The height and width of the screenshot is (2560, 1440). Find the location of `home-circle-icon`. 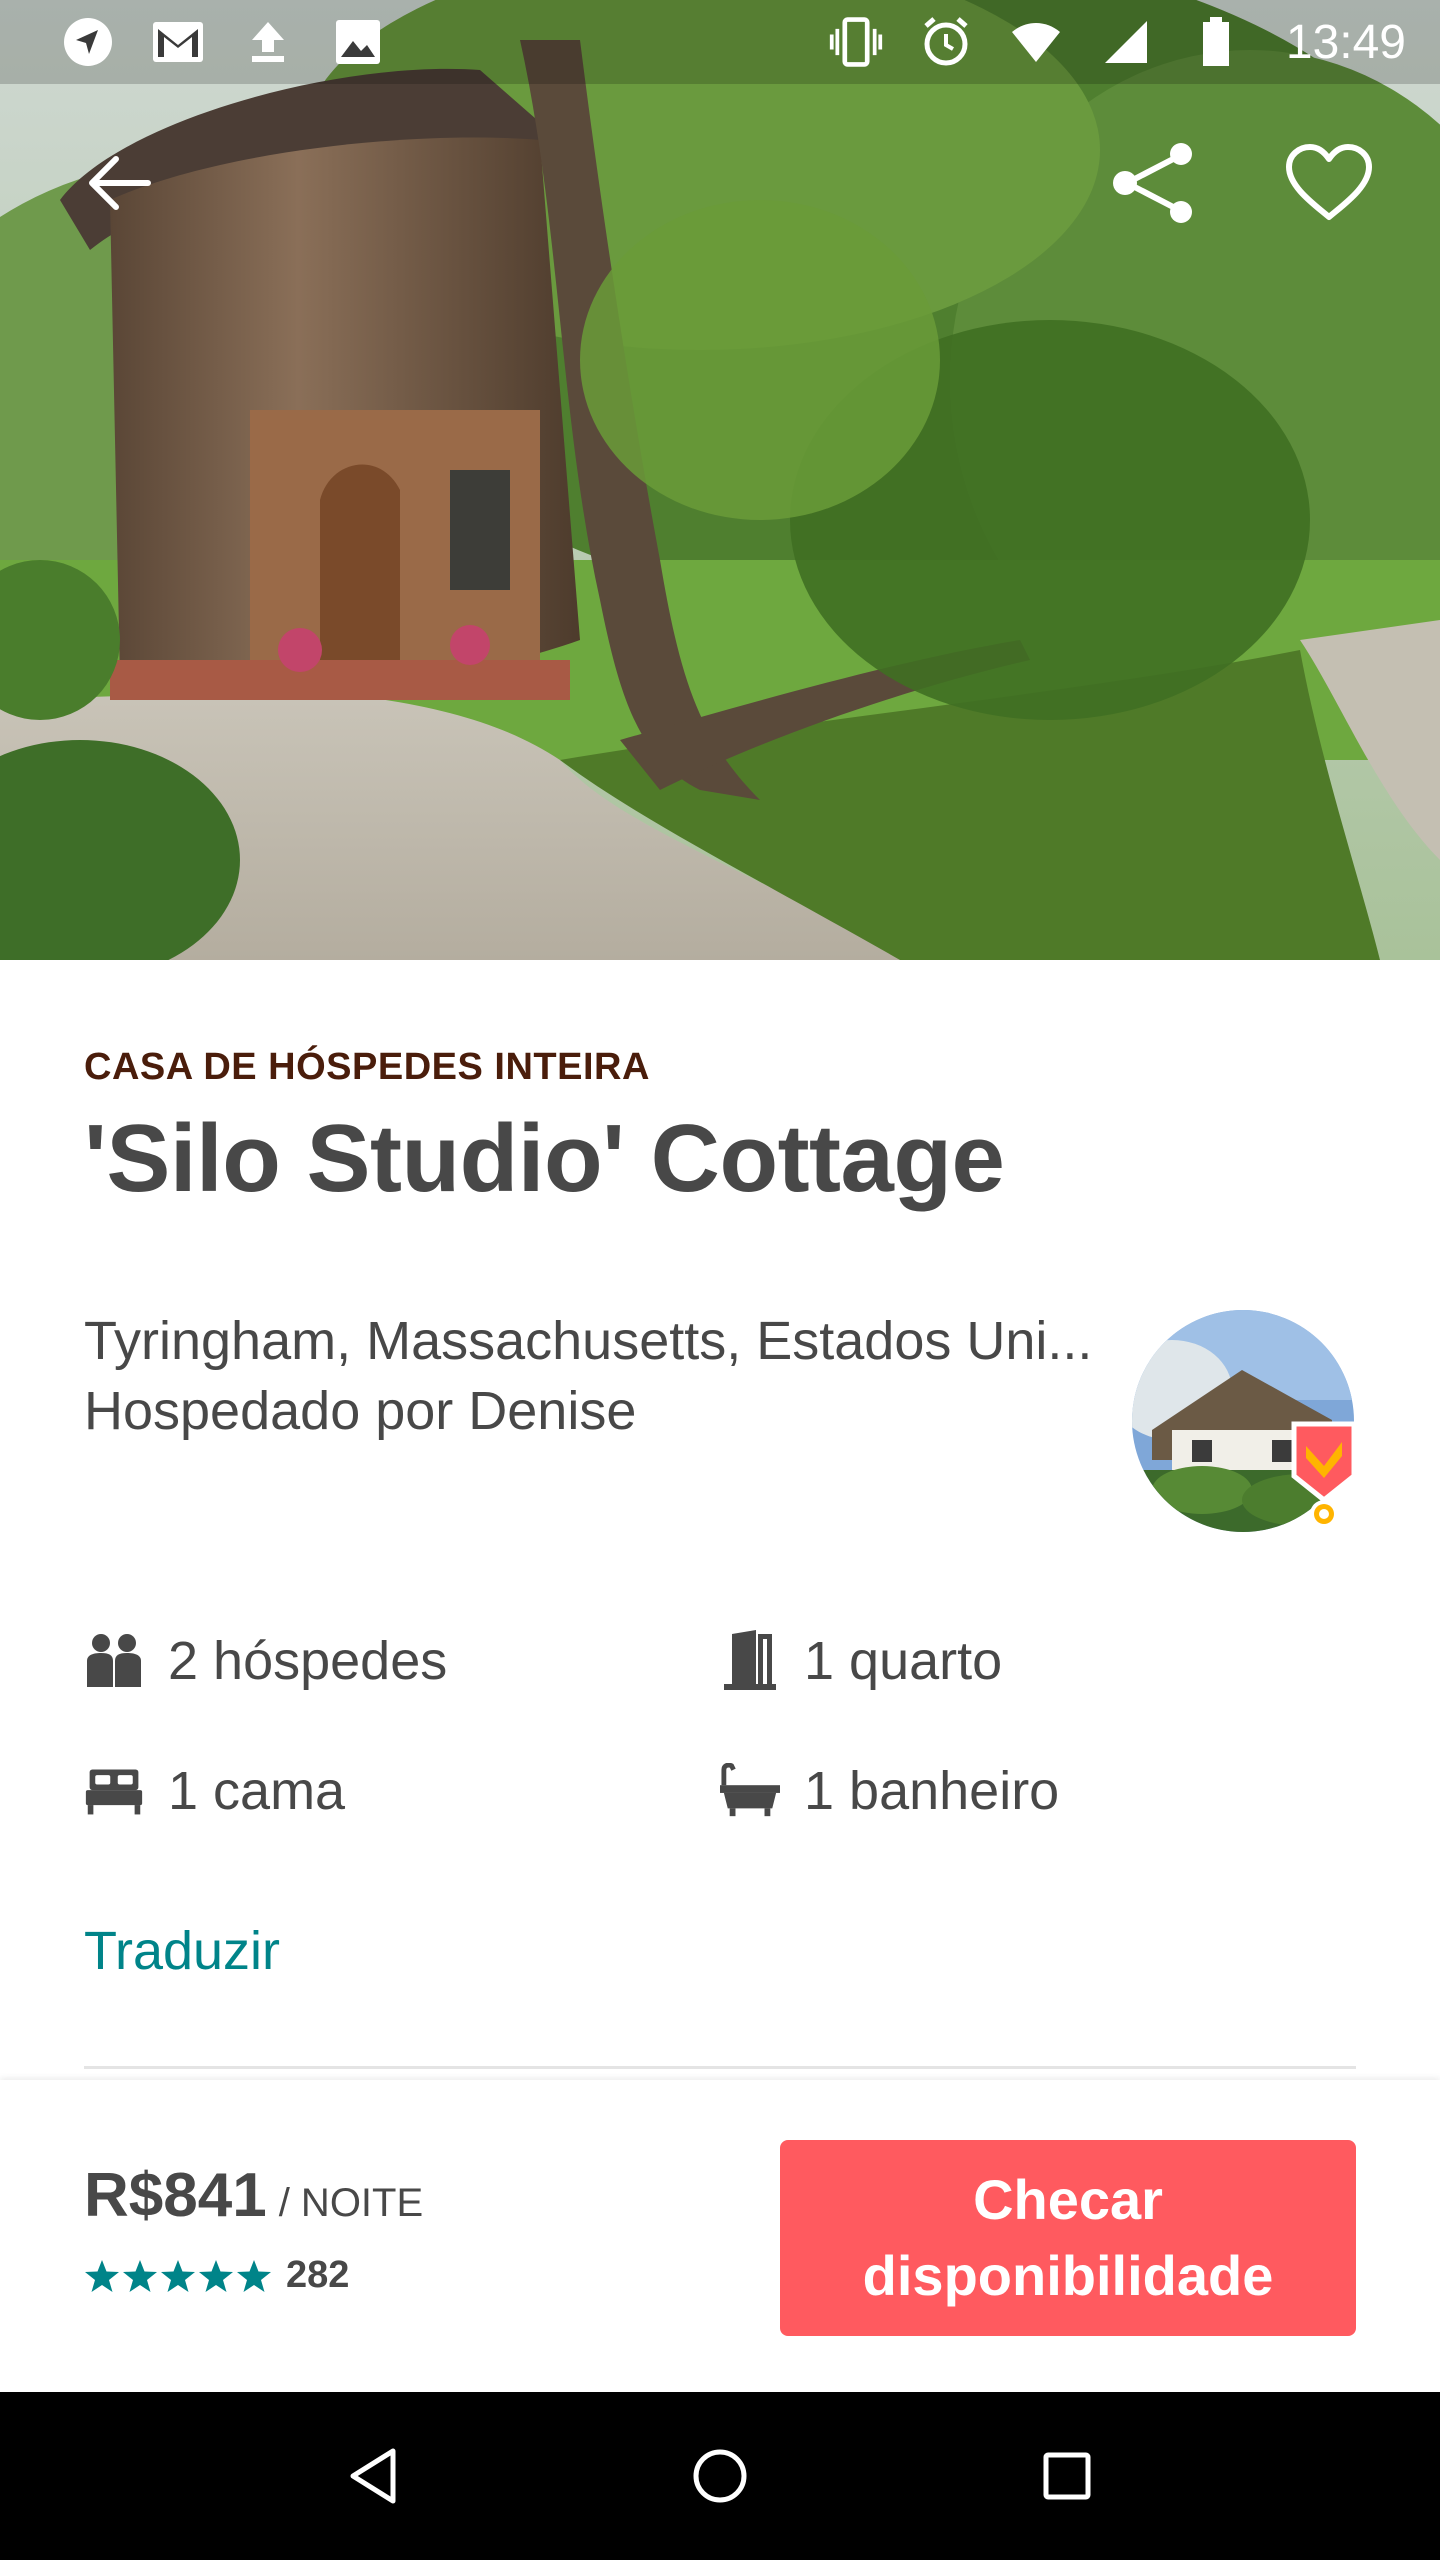

home-circle-icon is located at coordinates (720, 2476).